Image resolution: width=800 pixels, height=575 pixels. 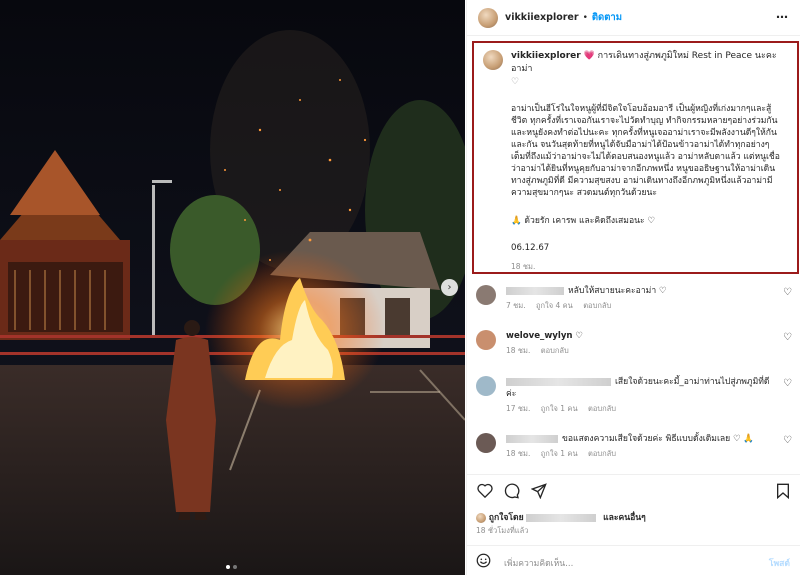 What do you see at coordinates (589, 56) in the screenshot?
I see `pink-heart-icon: 💗` at bounding box center [589, 56].